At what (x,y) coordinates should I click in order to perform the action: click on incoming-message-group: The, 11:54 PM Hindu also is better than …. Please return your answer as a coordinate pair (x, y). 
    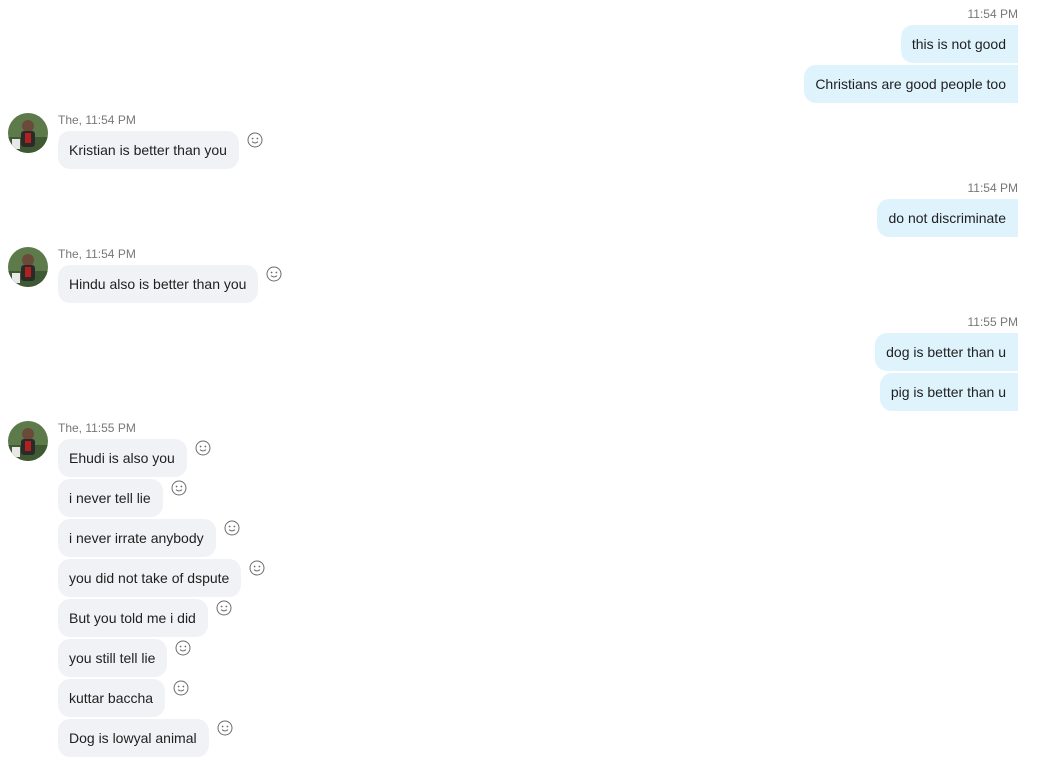
    Looking at the image, I should click on (145, 276).